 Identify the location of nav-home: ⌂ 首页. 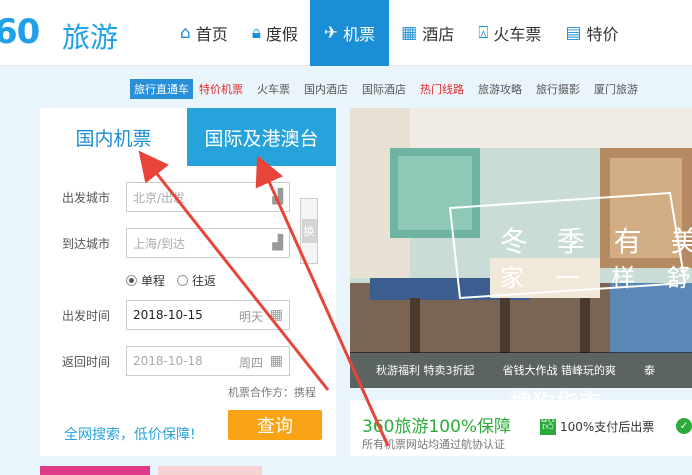
(204, 33).